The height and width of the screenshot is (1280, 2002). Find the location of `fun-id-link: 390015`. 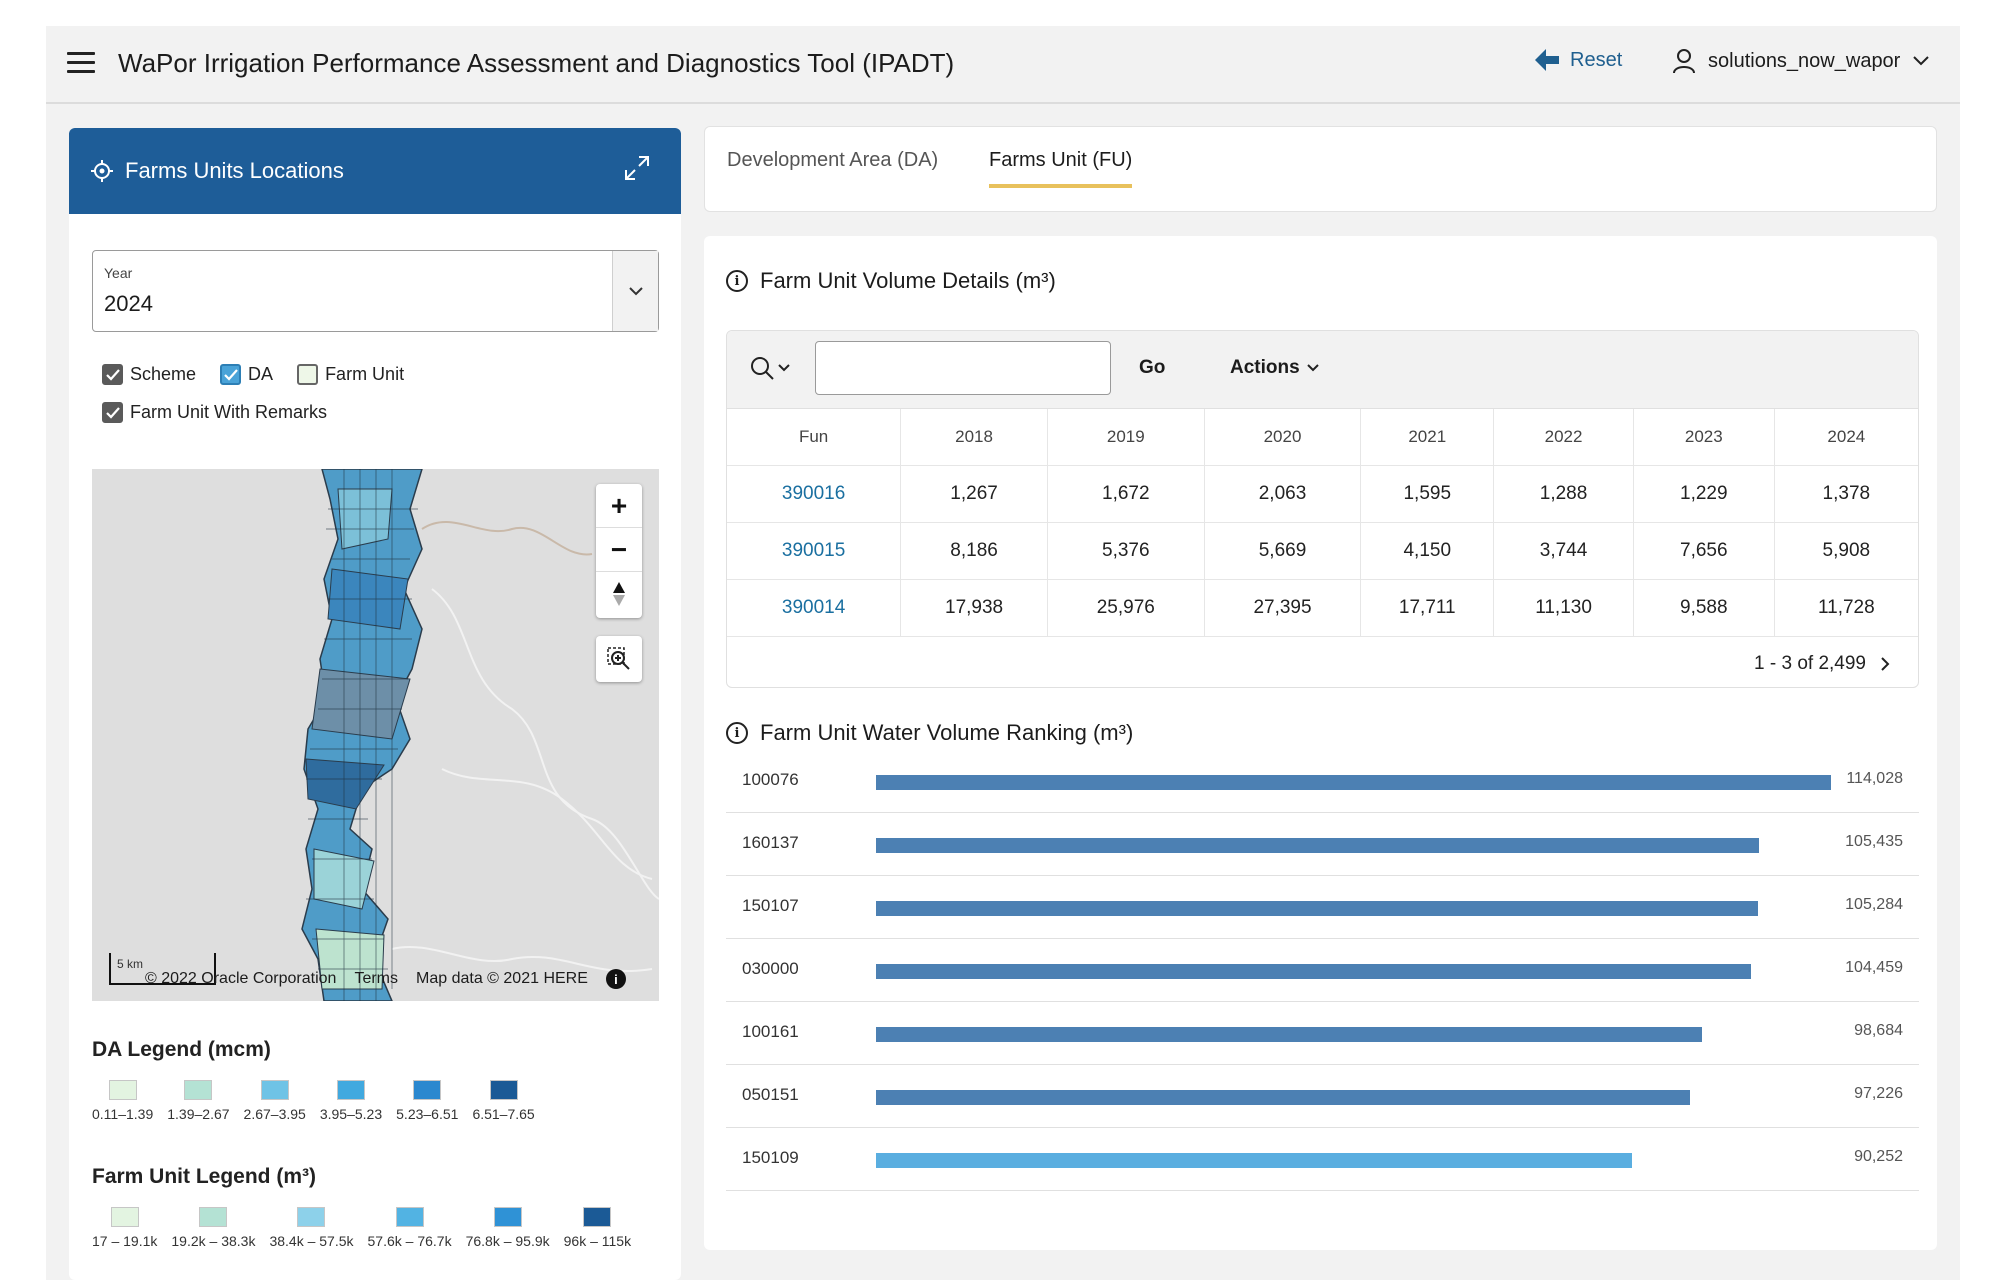

fun-id-link: 390015 is located at coordinates (813, 550).